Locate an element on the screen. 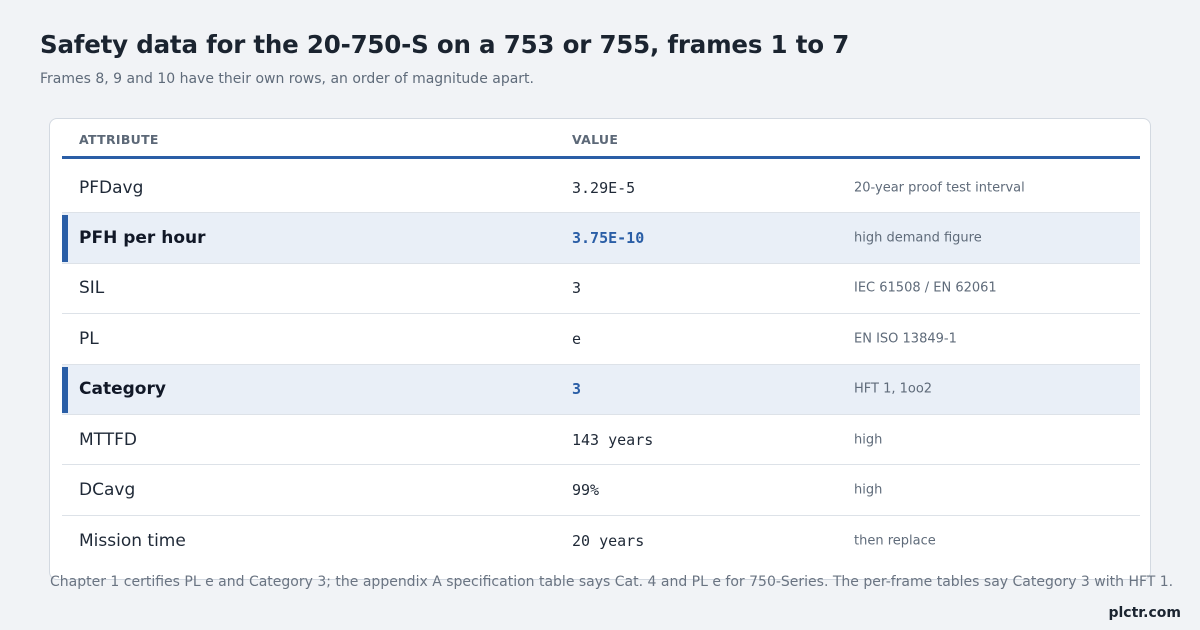 The width and height of the screenshot is (1200, 630). attribute-cell: PFH per hour is located at coordinates (142, 238).